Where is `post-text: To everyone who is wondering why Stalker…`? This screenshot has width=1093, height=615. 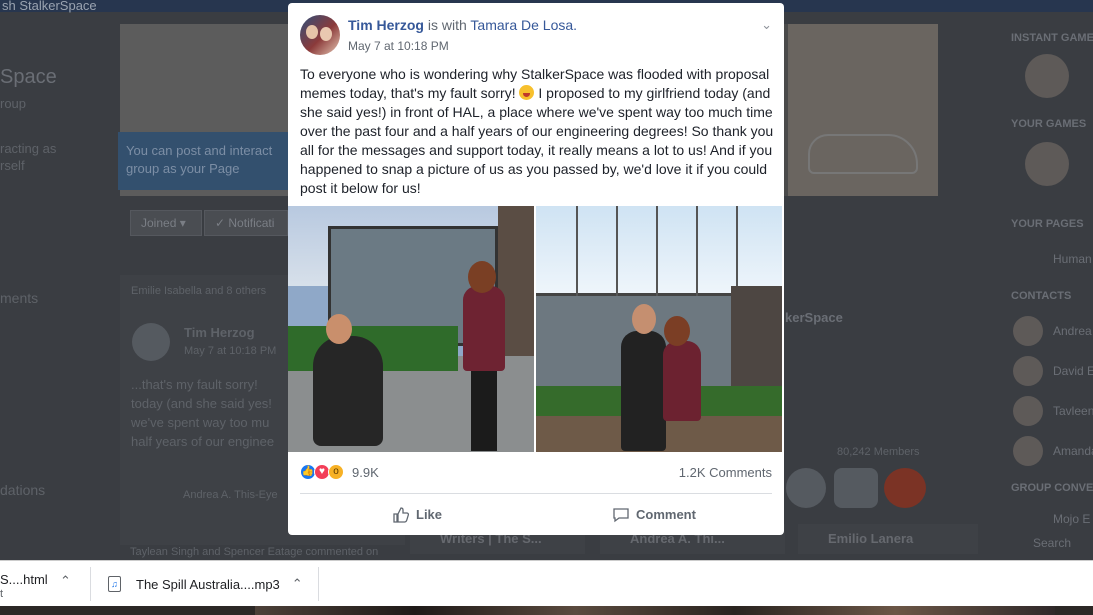
post-text: To everyone who is wondering why Stalker… is located at coordinates (537, 131).